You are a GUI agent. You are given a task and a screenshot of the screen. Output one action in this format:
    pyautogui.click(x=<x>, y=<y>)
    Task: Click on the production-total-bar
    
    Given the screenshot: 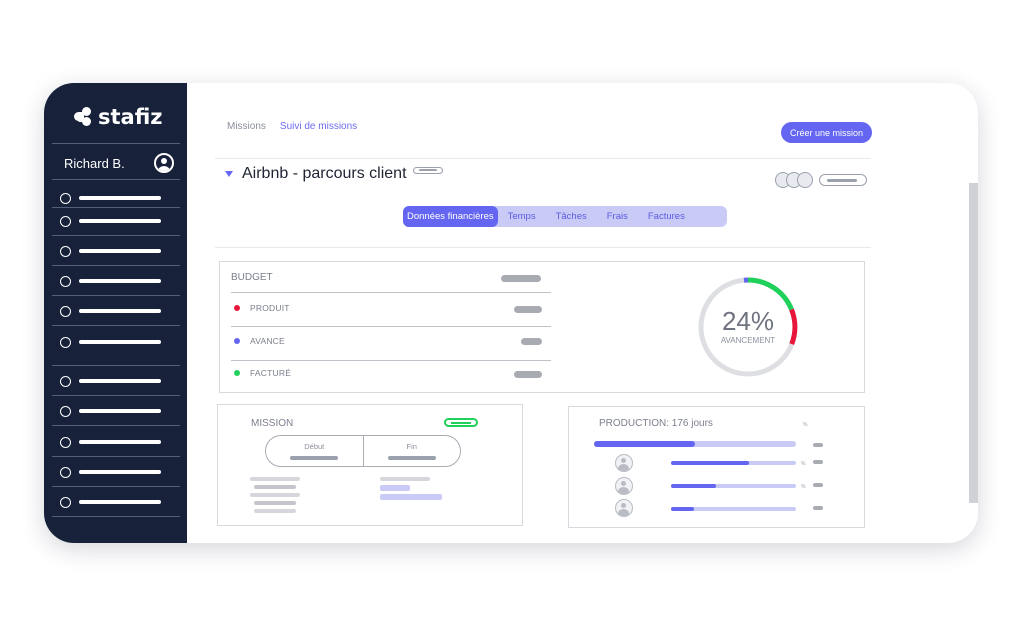 What is the action you would take?
    pyautogui.click(x=695, y=444)
    